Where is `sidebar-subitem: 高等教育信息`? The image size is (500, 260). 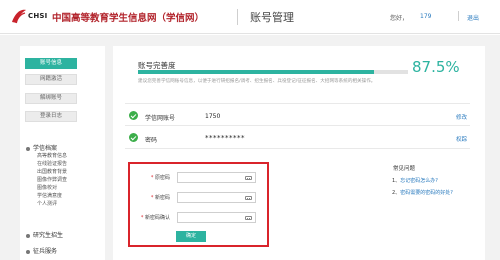
sidebar-subitem: 高等教育信息 is located at coordinates (52, 155).